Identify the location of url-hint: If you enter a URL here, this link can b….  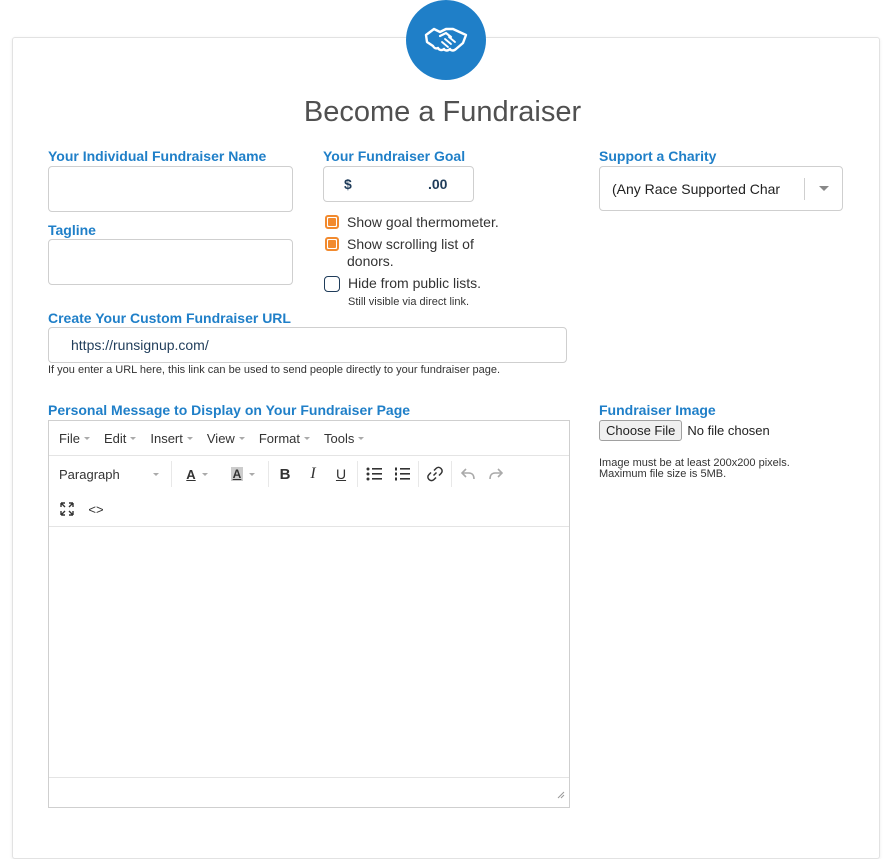
(274, 370).